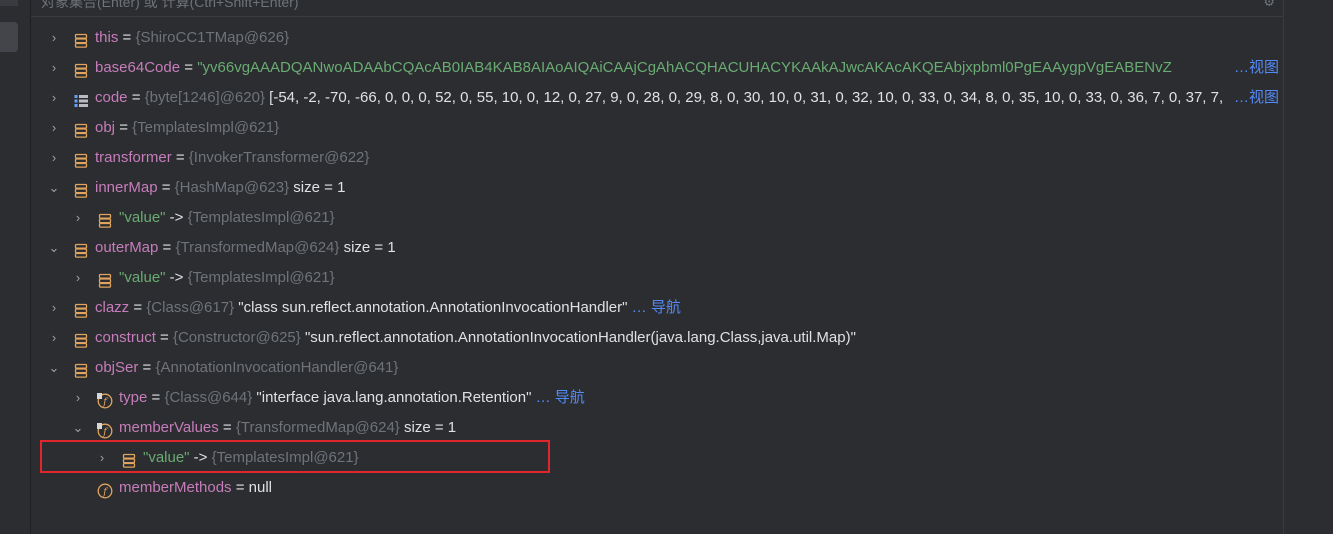 Image resolution: width=1333 pixels, height=534 pixels. Describe the element at coordinates (1308, 267) in the screenshot. I see `right-pane` at that location.